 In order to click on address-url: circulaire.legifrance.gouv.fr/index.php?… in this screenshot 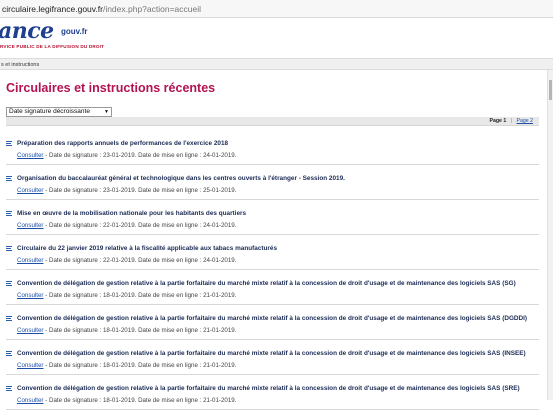, I will do `click(101, 9)`.